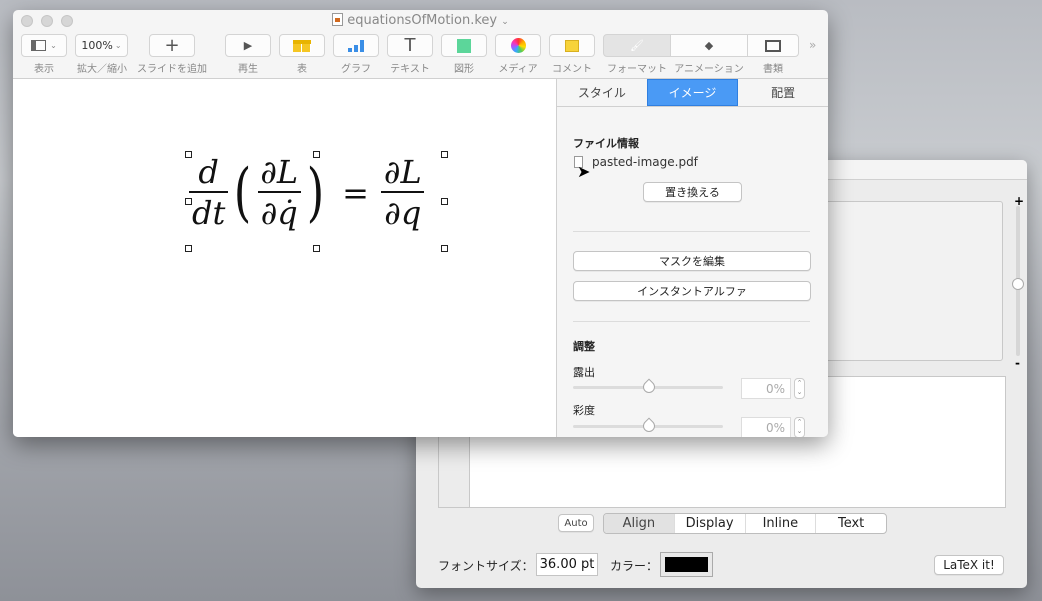 This screenshot has width=1042, height=601. I want to click on view-button: ⌄, so click(44, 45).